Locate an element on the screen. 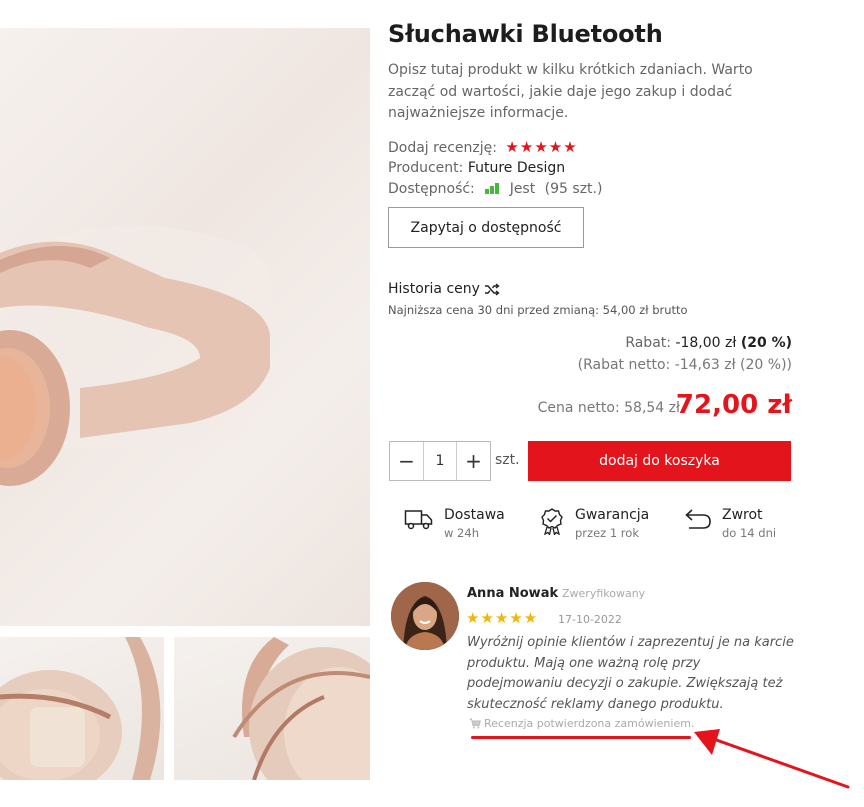 The height and width of the screenshot is (807, 864). discount-label: Rabat: is located at coordinates (648, 343).